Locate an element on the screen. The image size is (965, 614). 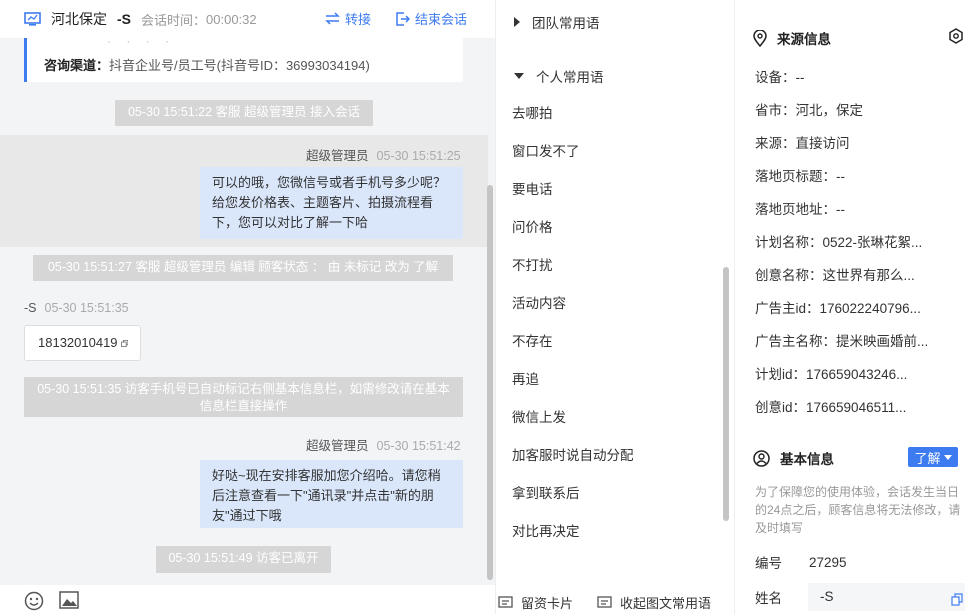
customer-status-value: 了解 is located at coordinates (927, 458).